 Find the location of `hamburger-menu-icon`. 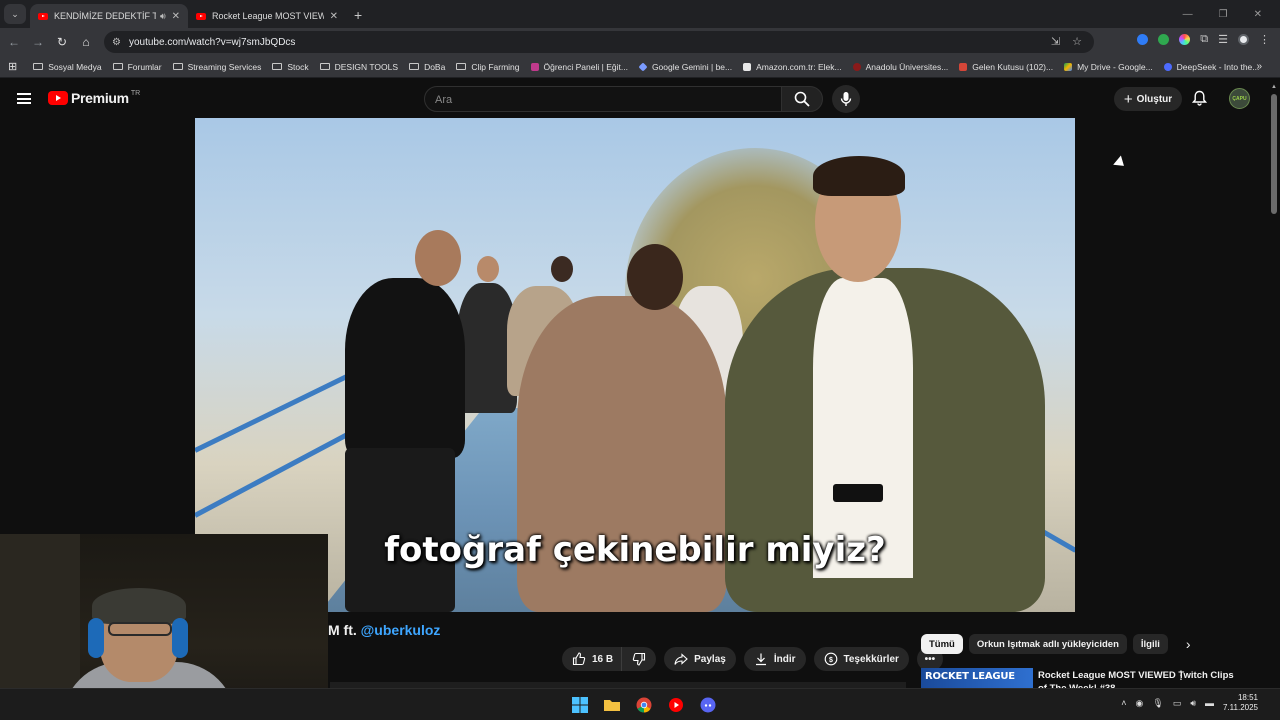

hamburger-menu-icon is located at coordinates (24, 98).